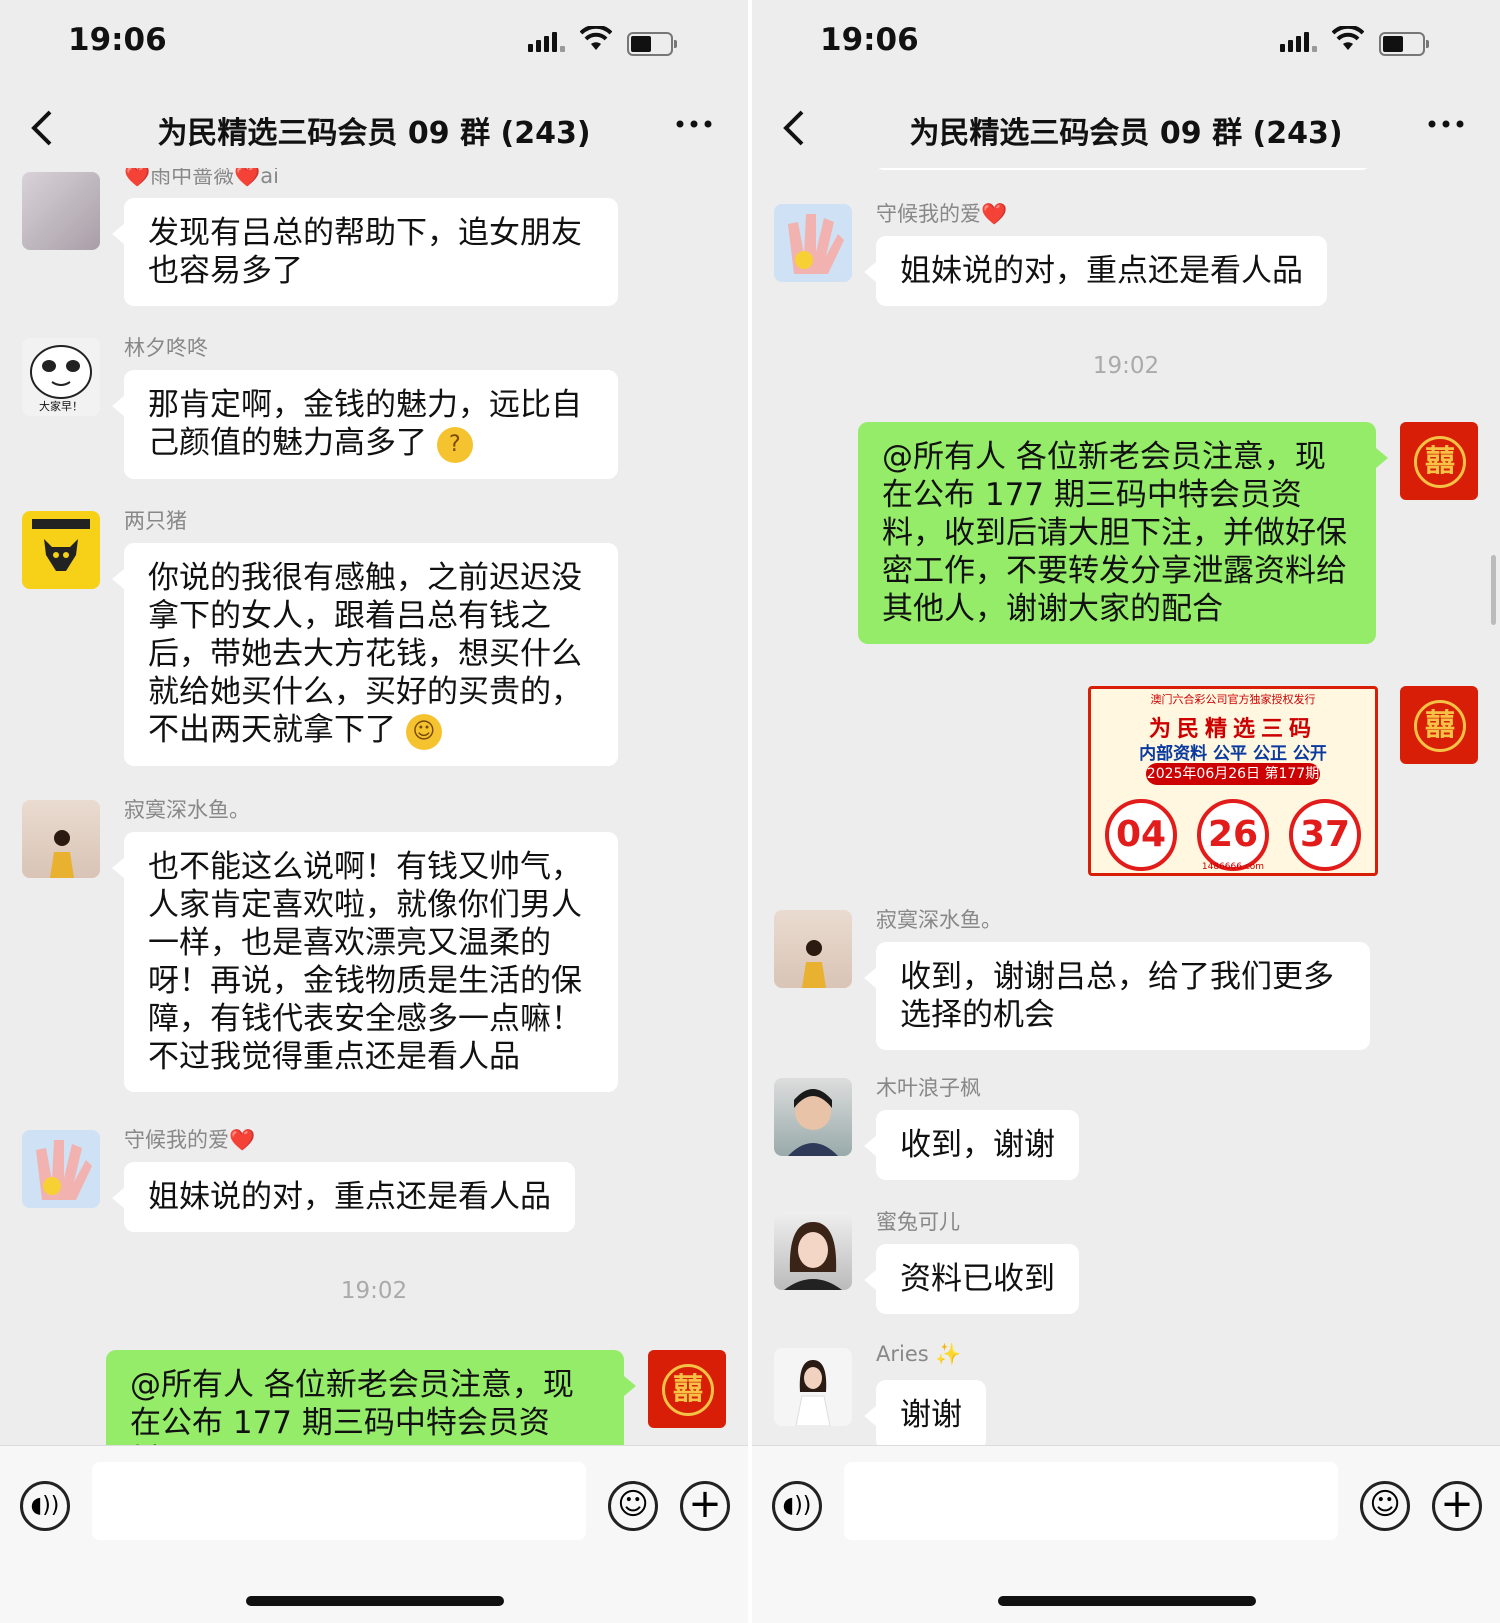 The height and width of the screenshot is (1623, 1500). What do you see at coordinates (971, 1145) in the screenshot?
I see `message-bubble: 收到，谢谢` at bounding box center [971, 1145].